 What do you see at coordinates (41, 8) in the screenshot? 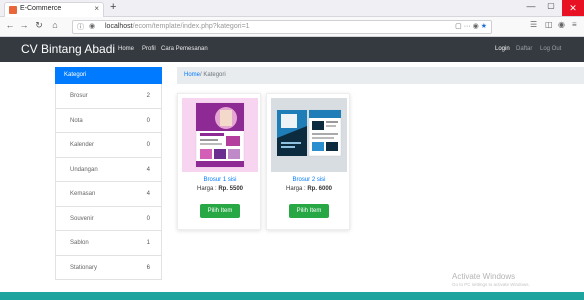
I see `tab-title: E-Commerce` at bounding box center [41, 8].